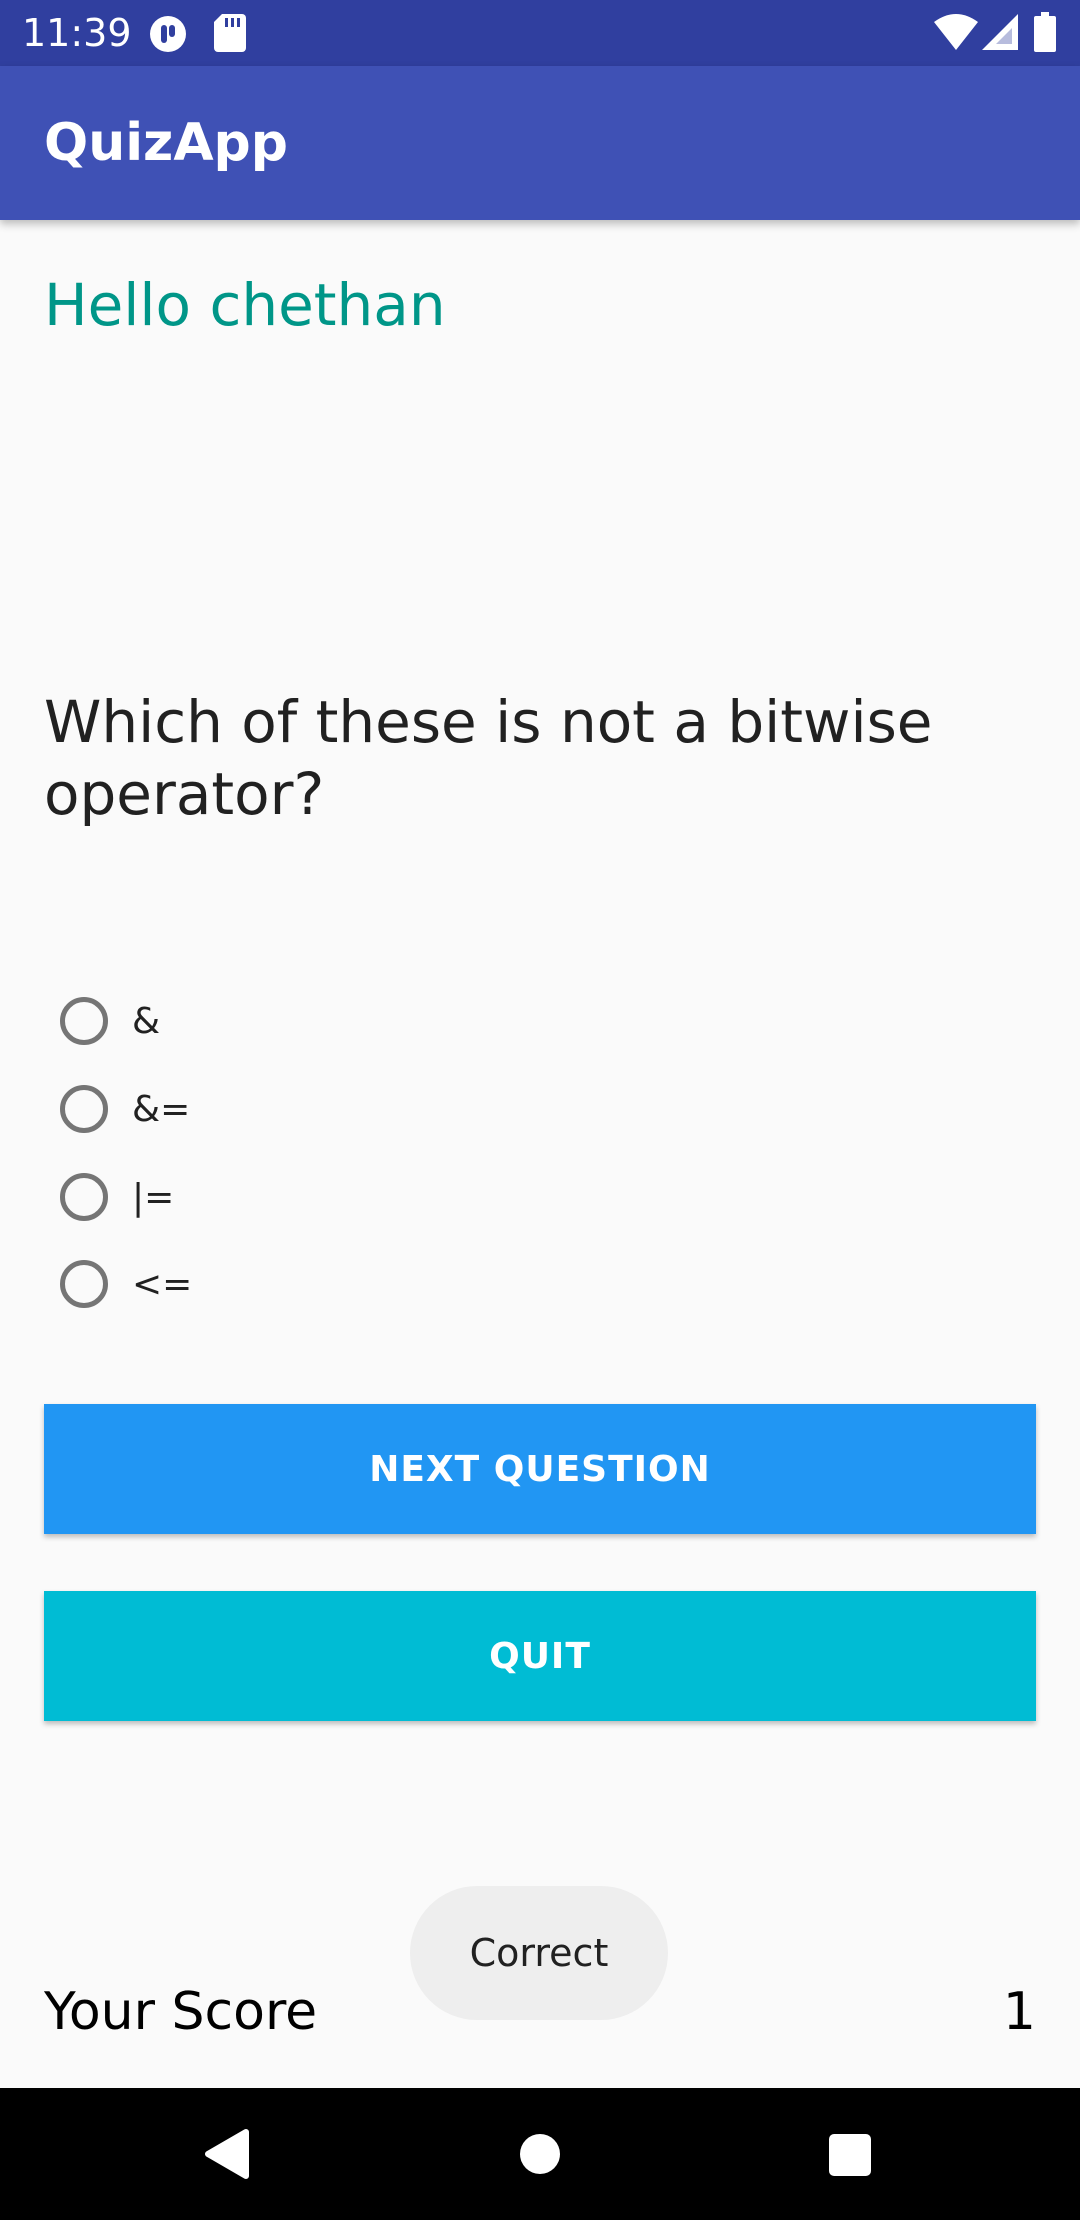 This screenshot has height=2220, width=1080. I want to click on greeting-text: Hello chethan, so click(245, 305).